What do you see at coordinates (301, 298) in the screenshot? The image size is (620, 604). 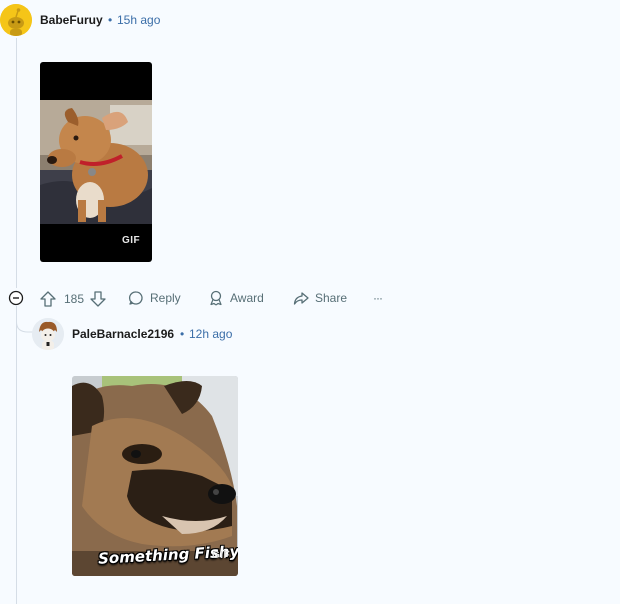 I see `share-arrow-icon` at bounding box center [301, 298].